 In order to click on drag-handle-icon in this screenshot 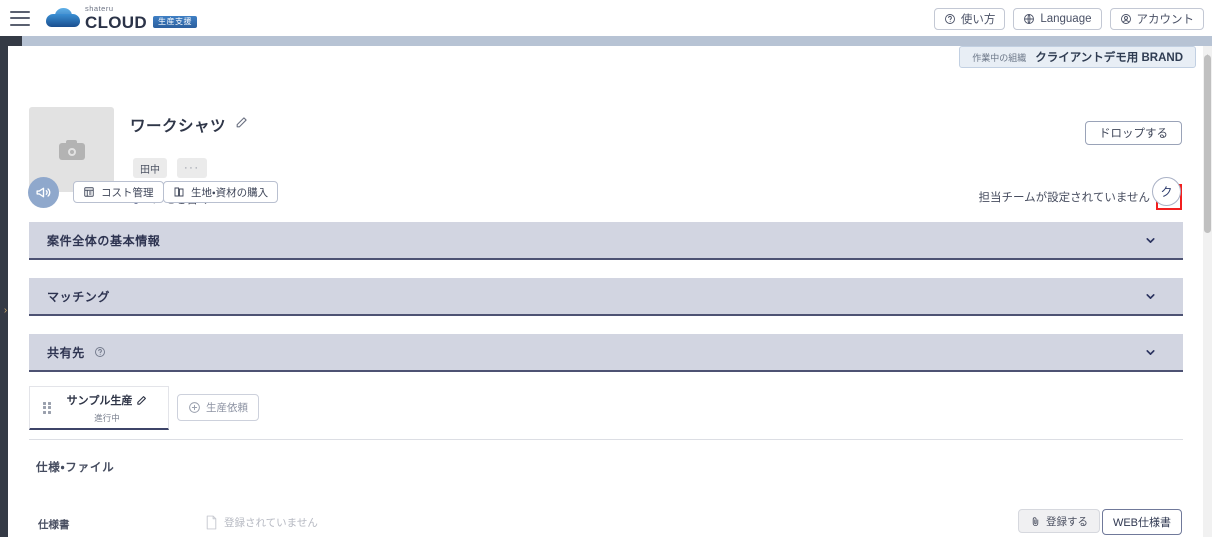, I will do `click(47, 407)`.